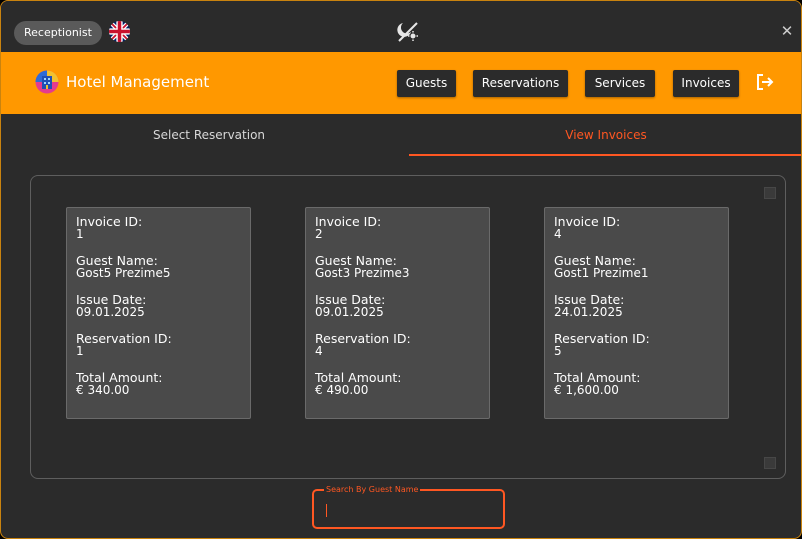 The width and height of the screenshot is (802, 539). I want to click on search-input, so click(415, 511).